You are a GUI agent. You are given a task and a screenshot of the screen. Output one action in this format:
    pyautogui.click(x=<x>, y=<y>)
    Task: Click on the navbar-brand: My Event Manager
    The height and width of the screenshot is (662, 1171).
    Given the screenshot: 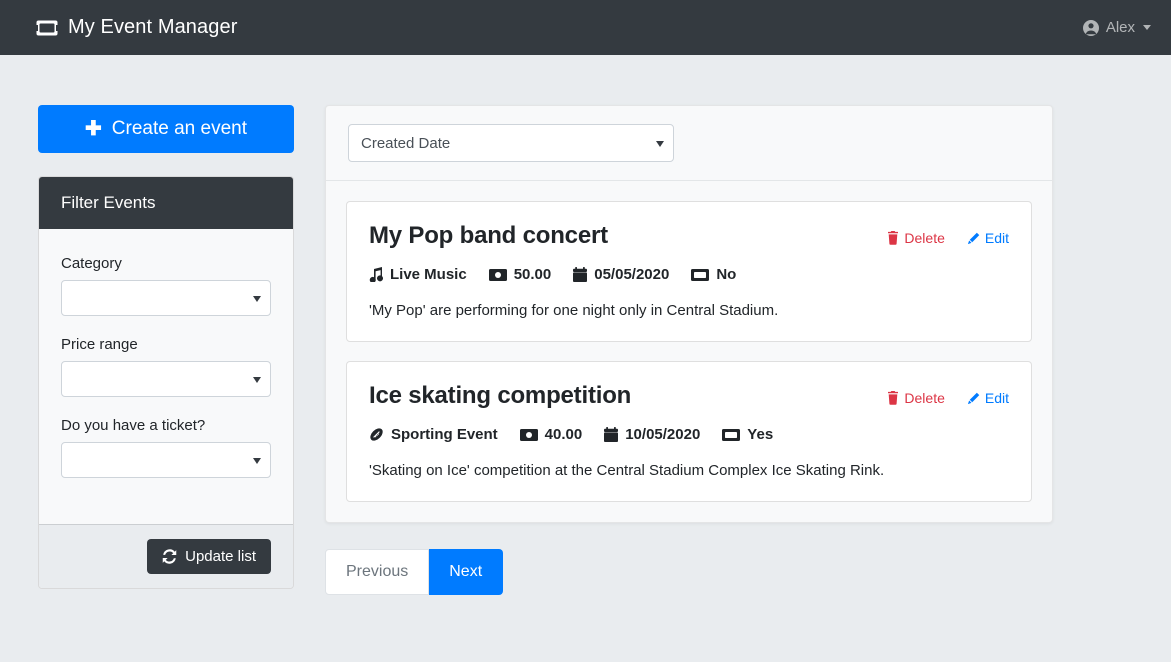 What is the action you would take?
    pyautogui.click(x=136, y=27)
    